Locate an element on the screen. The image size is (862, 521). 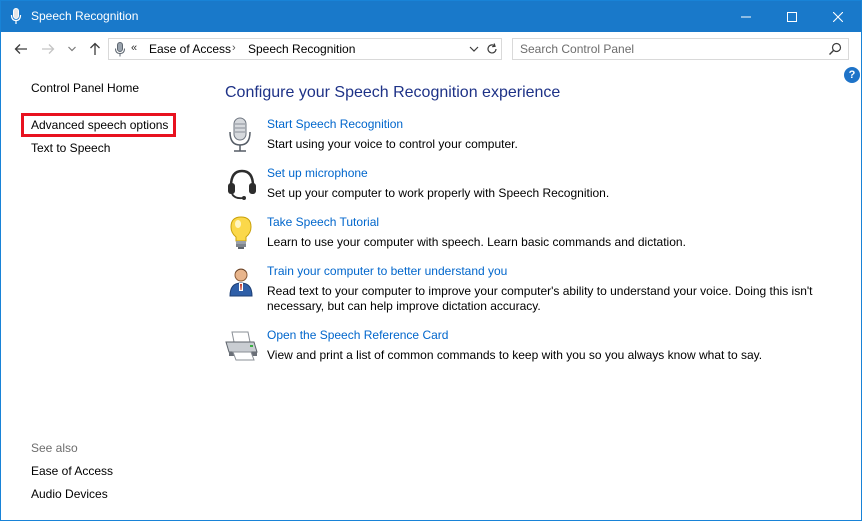
forward-arrow-icon is located at coordinates (48, 49).